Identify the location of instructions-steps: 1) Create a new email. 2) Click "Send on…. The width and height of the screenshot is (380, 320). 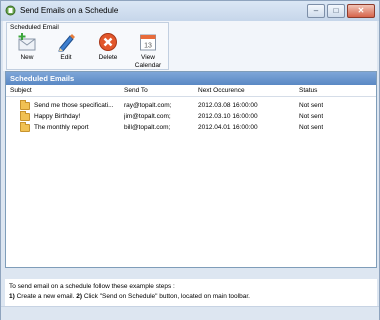
(129, 296).